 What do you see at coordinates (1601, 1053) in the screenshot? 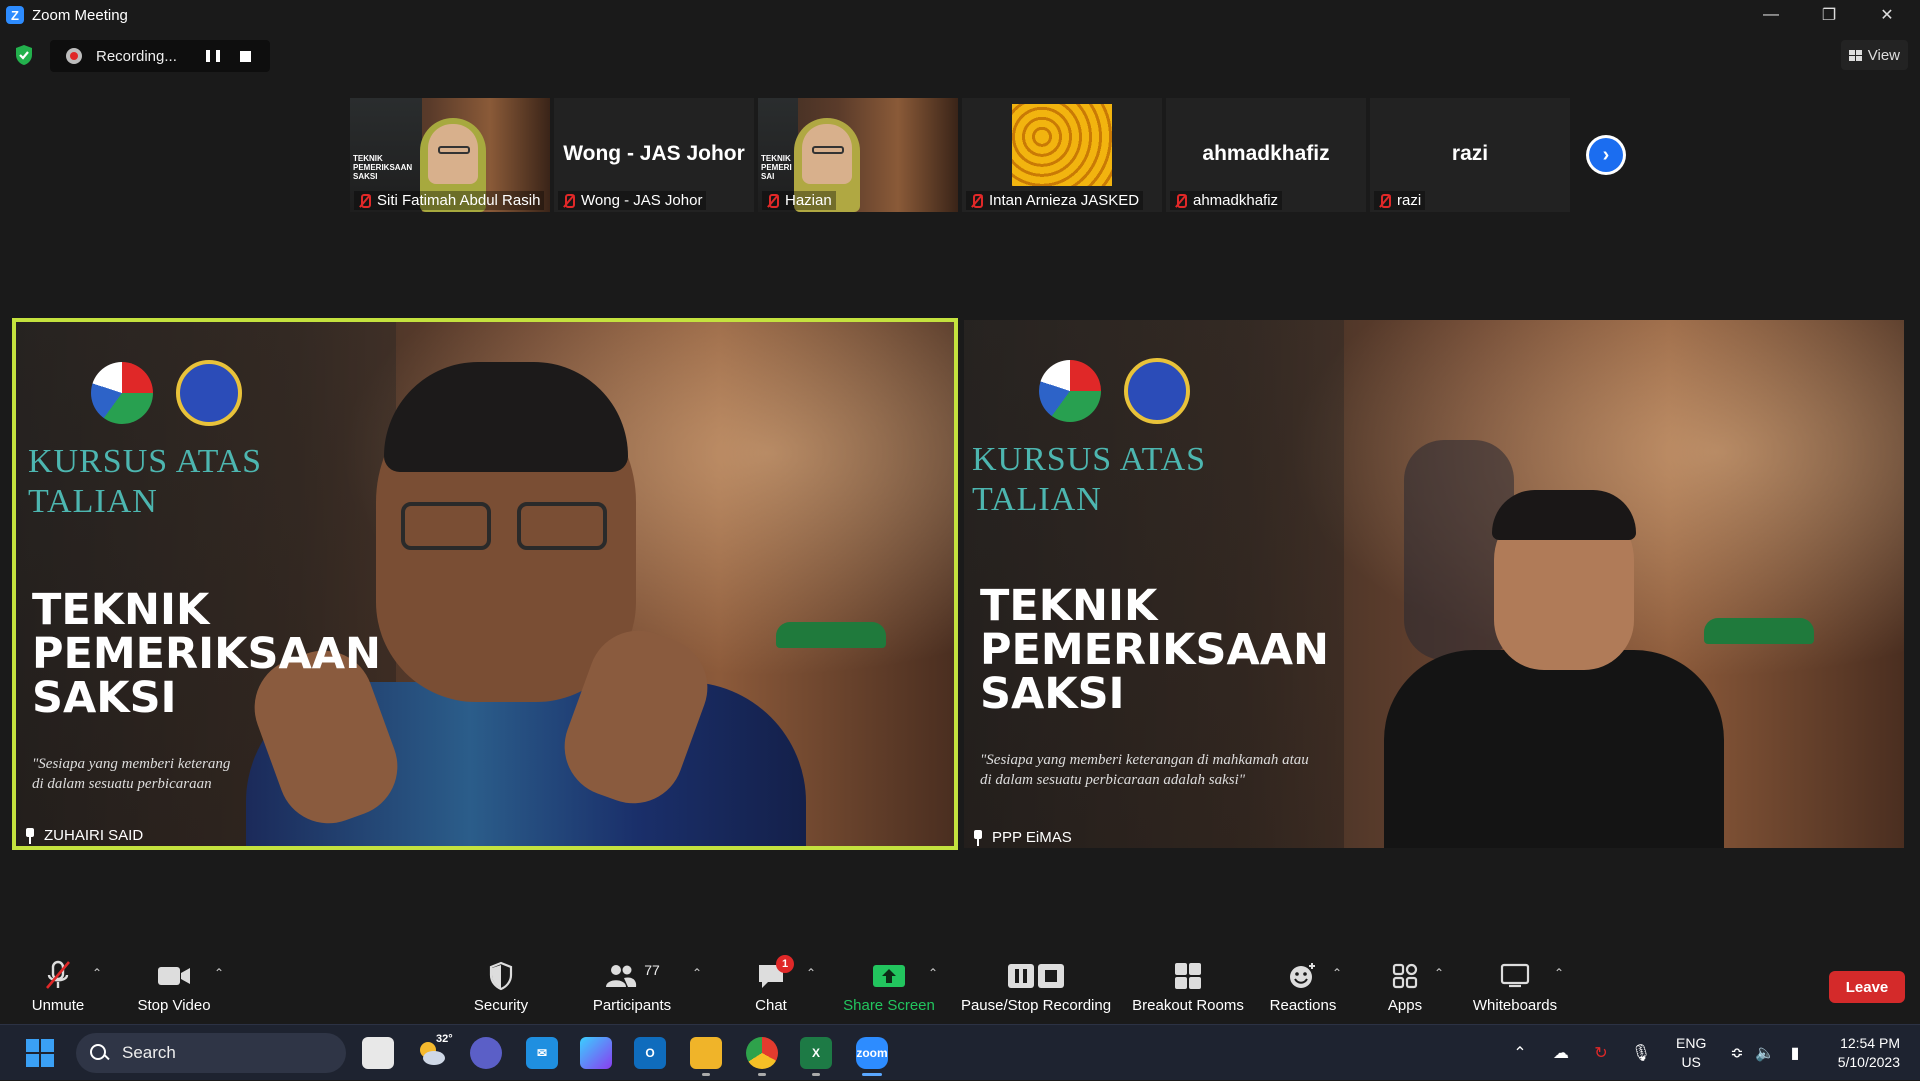
I see `sync-icon: ↻` at bounding box center [1601, 1053].